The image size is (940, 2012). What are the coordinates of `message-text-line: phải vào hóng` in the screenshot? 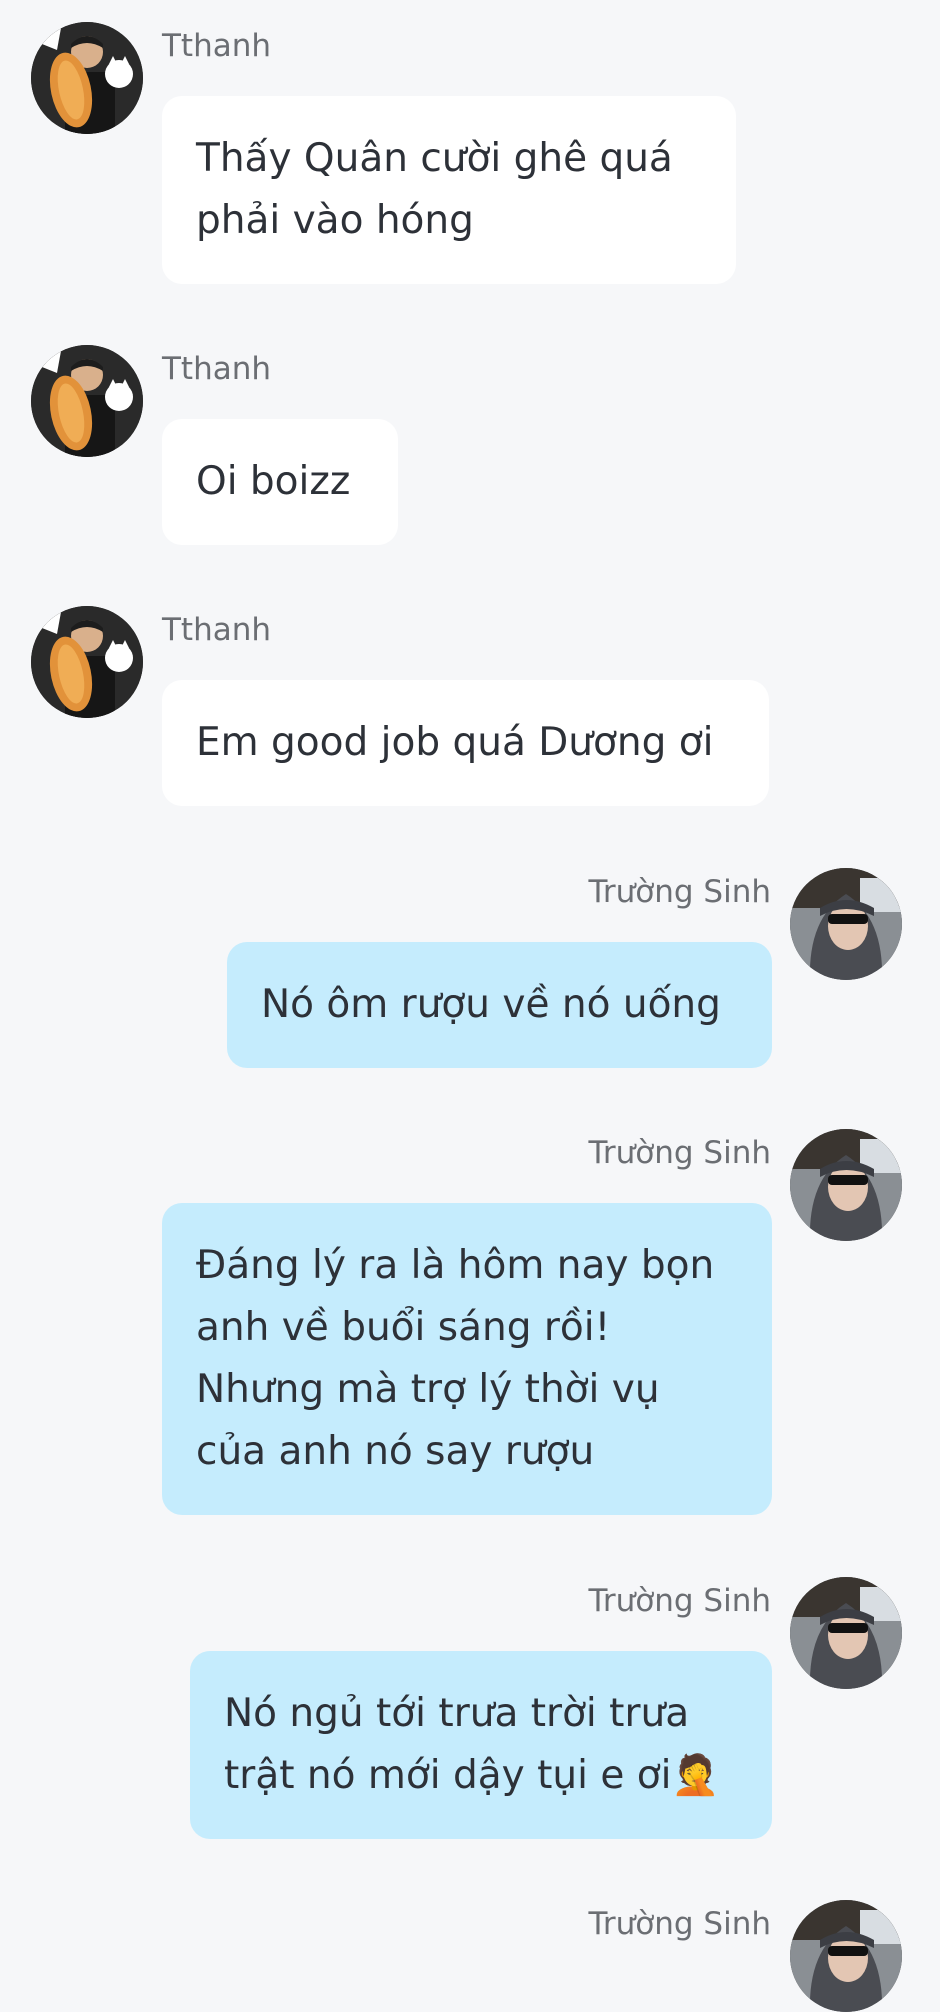 It's located at (335, 220).